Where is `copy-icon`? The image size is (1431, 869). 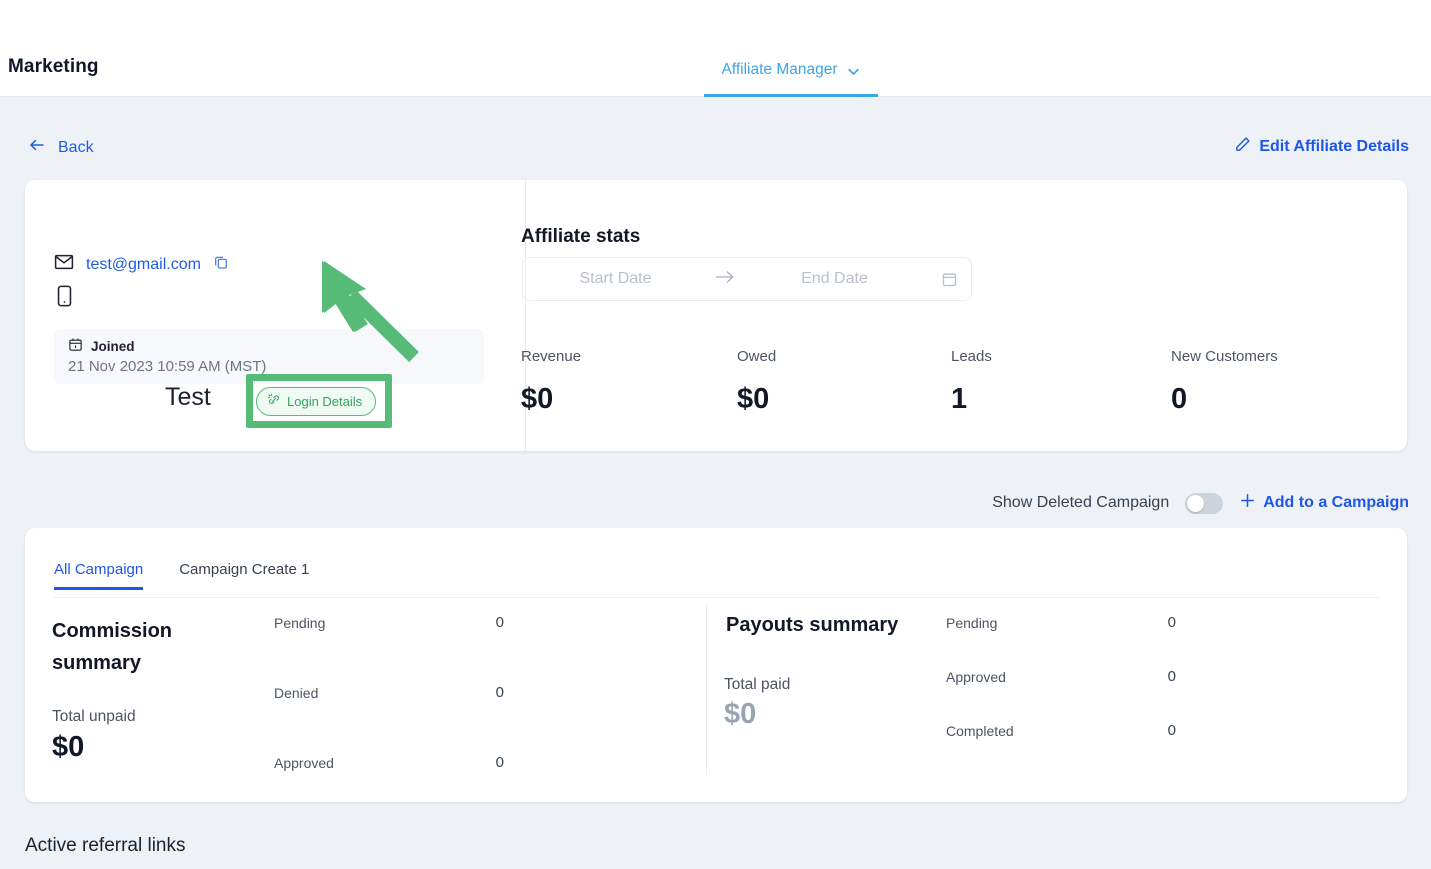 copy-icon is located at coordinates (221, 264).